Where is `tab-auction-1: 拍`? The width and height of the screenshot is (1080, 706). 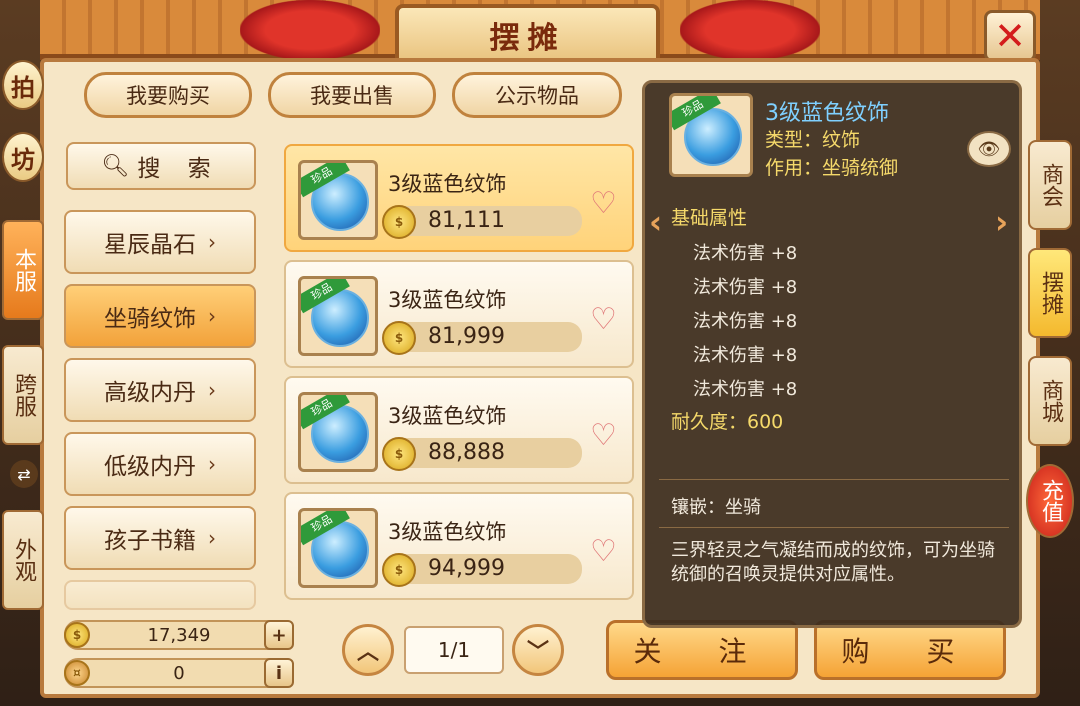
tab-auction-1: 拍 is located at coordinates (23, 85).